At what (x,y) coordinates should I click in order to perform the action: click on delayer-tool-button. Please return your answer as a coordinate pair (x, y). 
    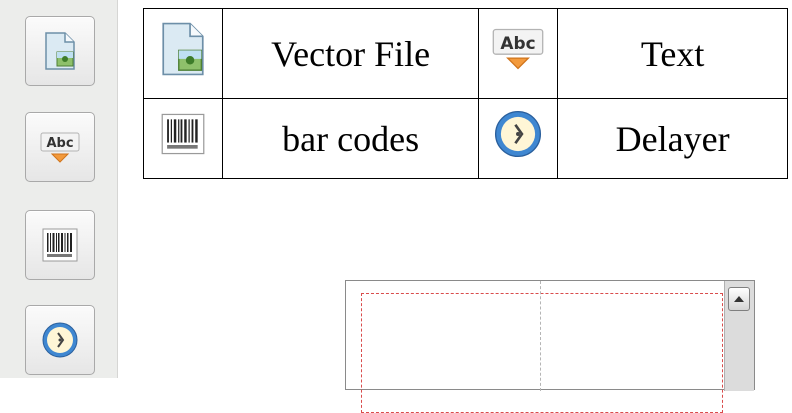
    Looking at the image, I should click on (60, 340).